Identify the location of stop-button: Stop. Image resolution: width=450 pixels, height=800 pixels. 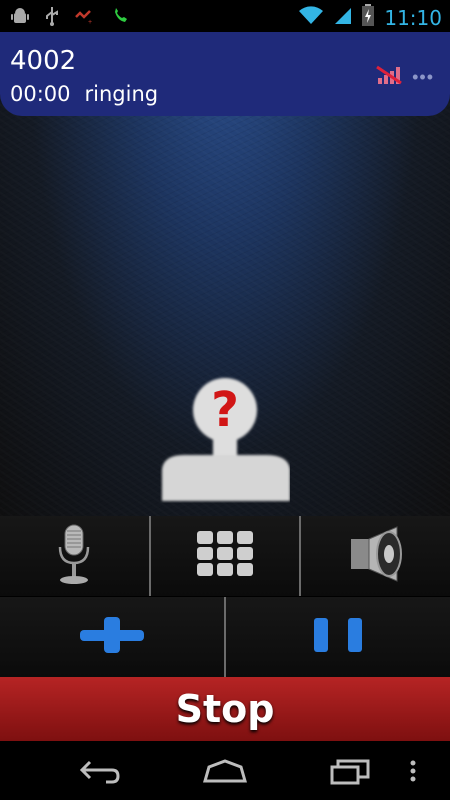
(225, 709).